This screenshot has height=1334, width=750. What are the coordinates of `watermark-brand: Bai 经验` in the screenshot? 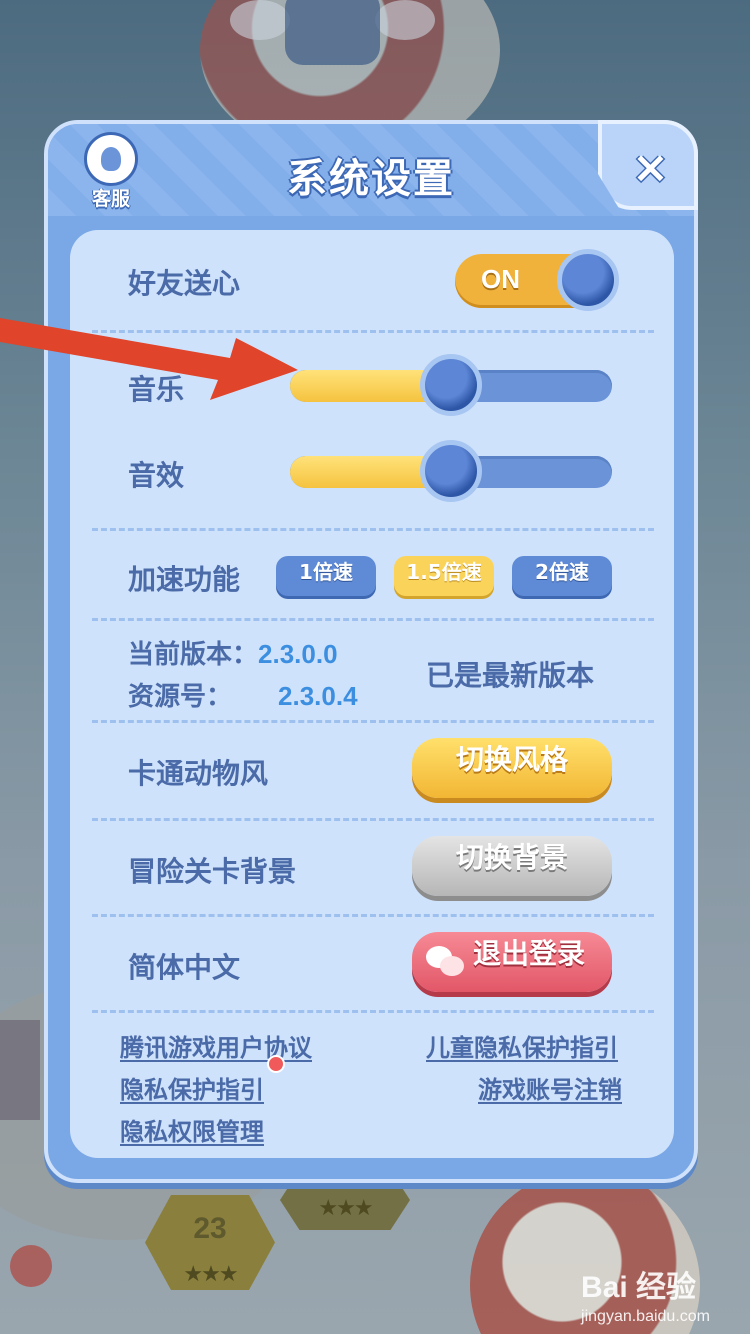 It's located at (639, 1287).